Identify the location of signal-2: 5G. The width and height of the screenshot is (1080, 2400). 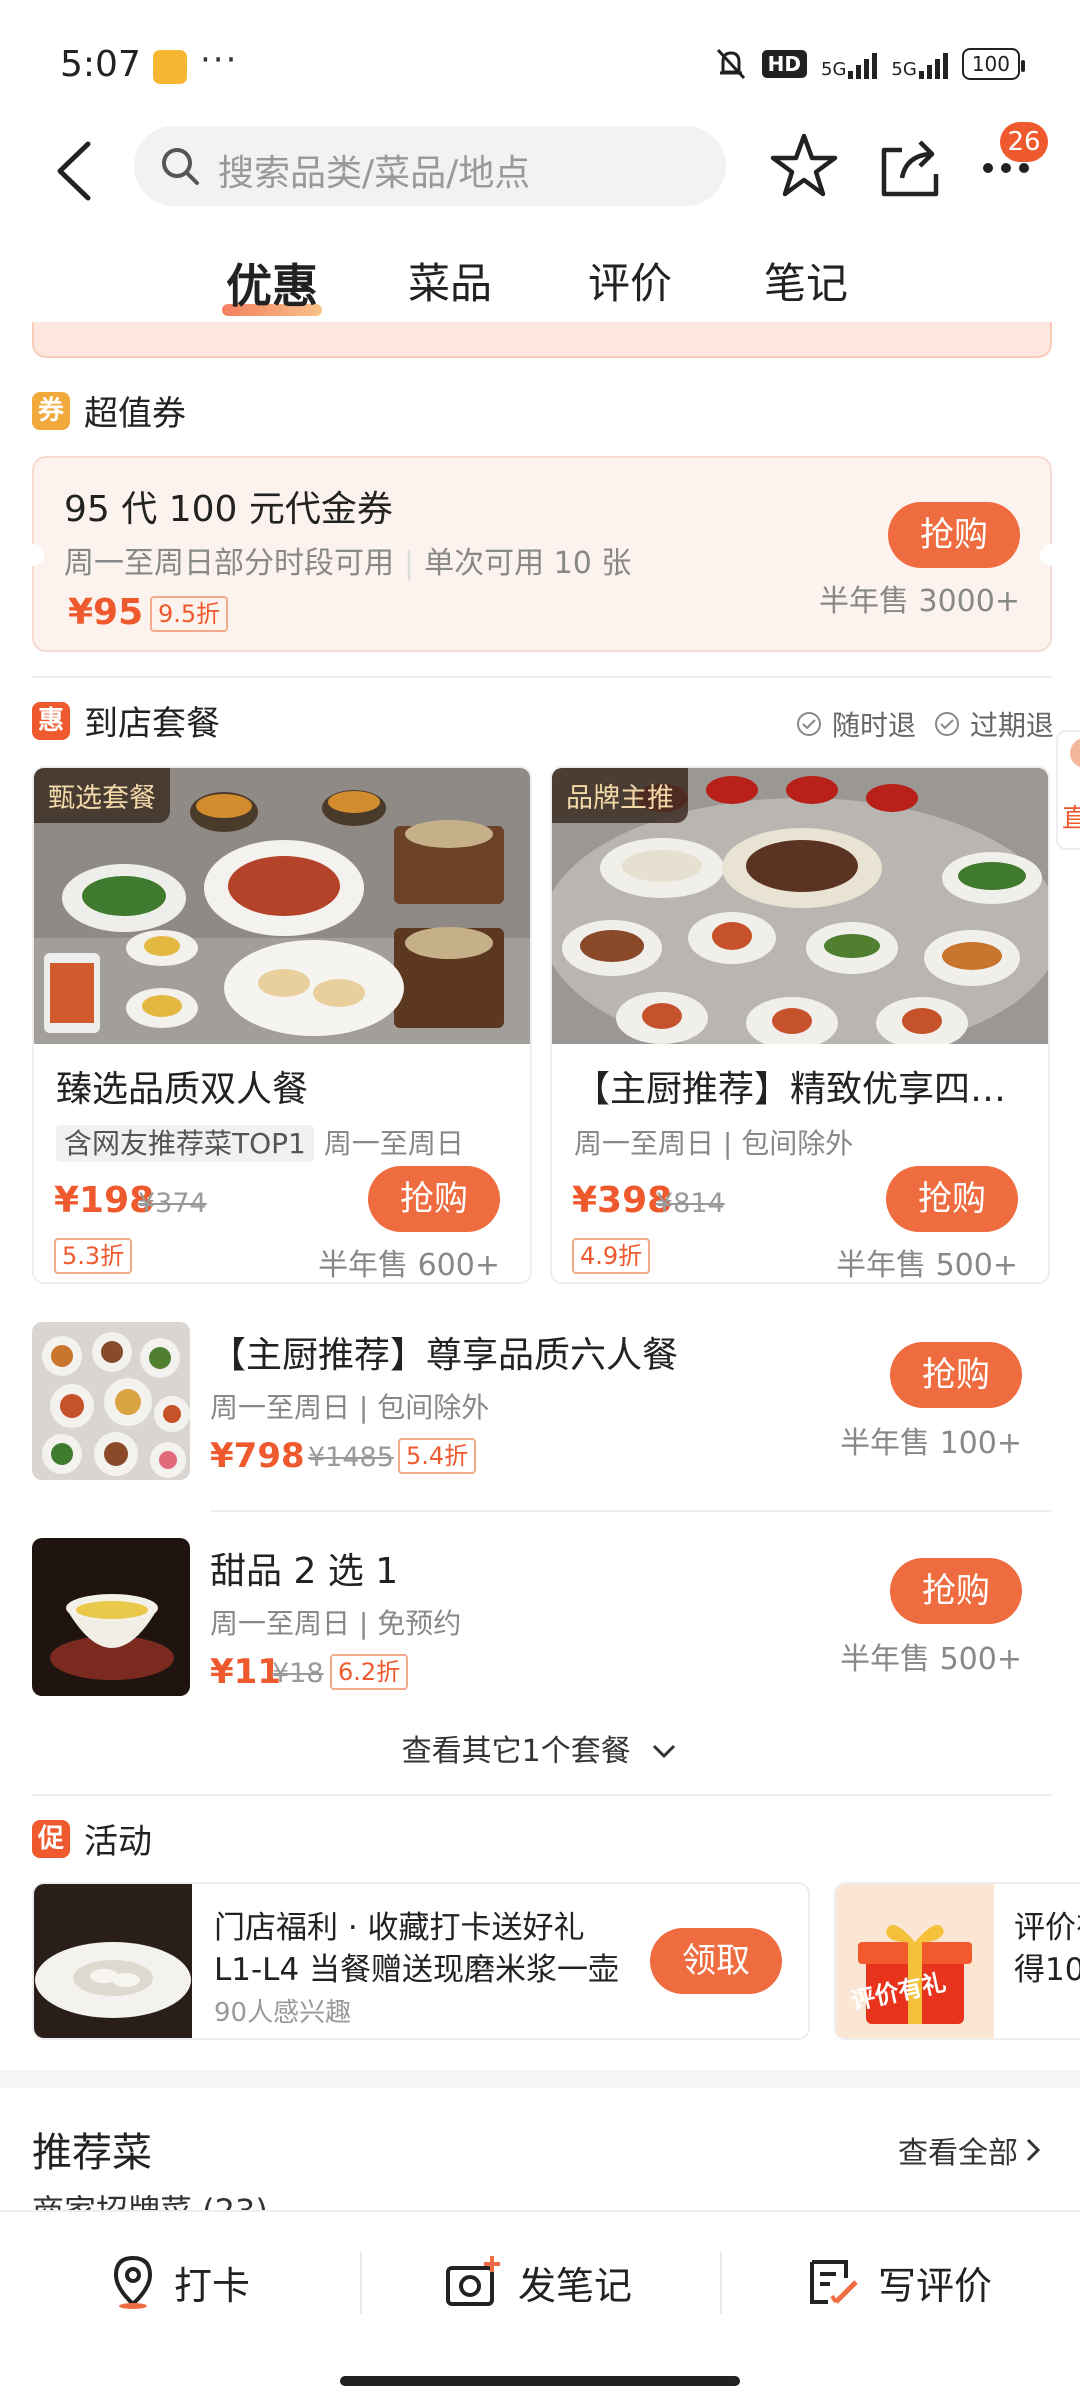
(919, 64).